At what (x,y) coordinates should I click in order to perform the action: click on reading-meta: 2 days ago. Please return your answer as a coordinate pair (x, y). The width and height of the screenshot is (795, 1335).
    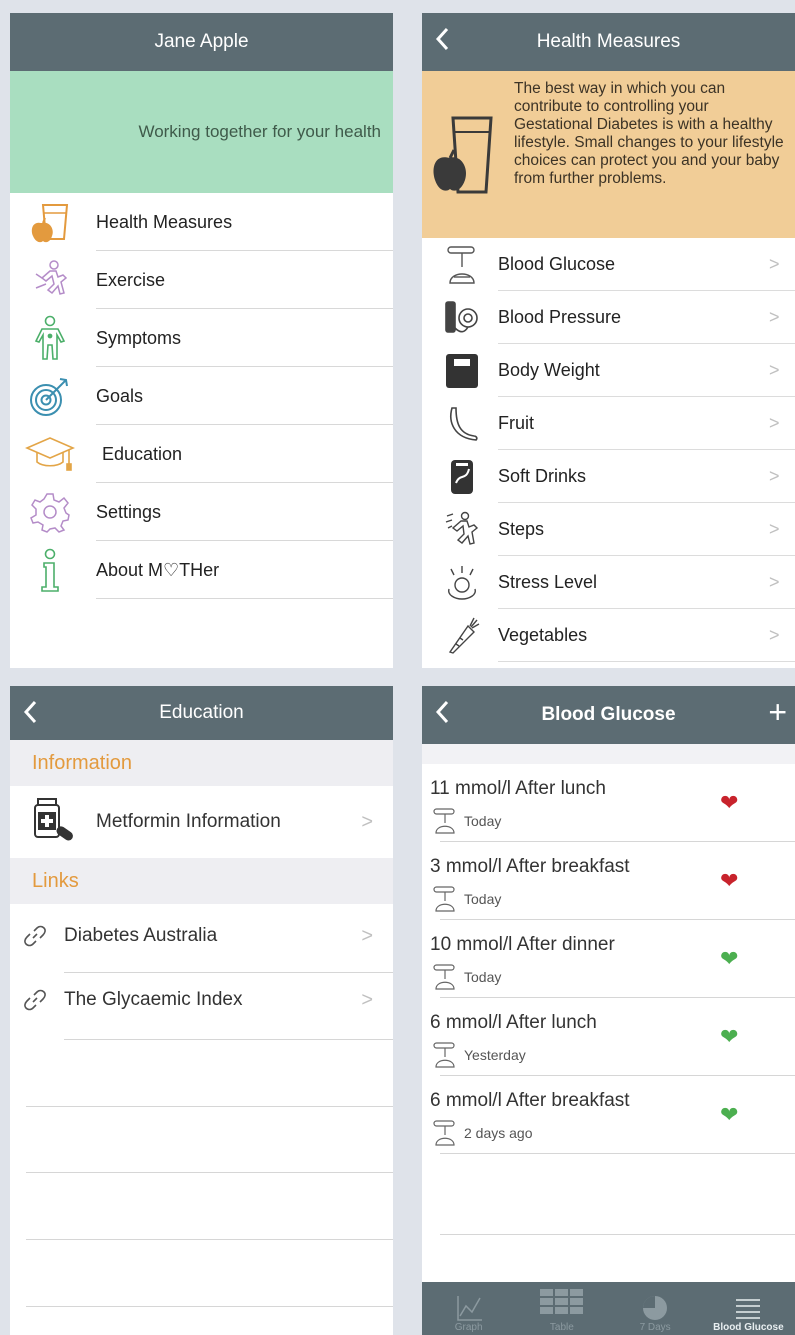
    Looking at the image, I should click on (482, 1133).